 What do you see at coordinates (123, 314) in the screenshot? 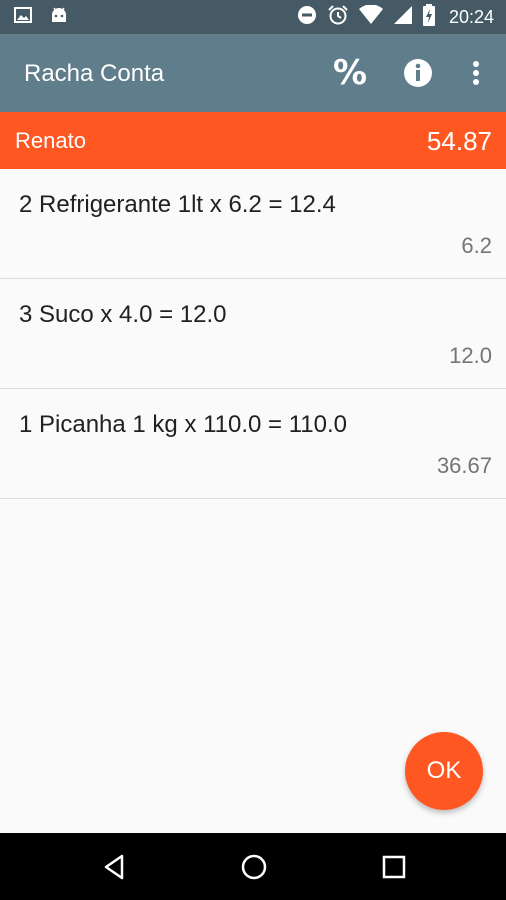
I see `item-description: 3 Suco x 4.0 = 12.0` at bounding box center [123, 314].